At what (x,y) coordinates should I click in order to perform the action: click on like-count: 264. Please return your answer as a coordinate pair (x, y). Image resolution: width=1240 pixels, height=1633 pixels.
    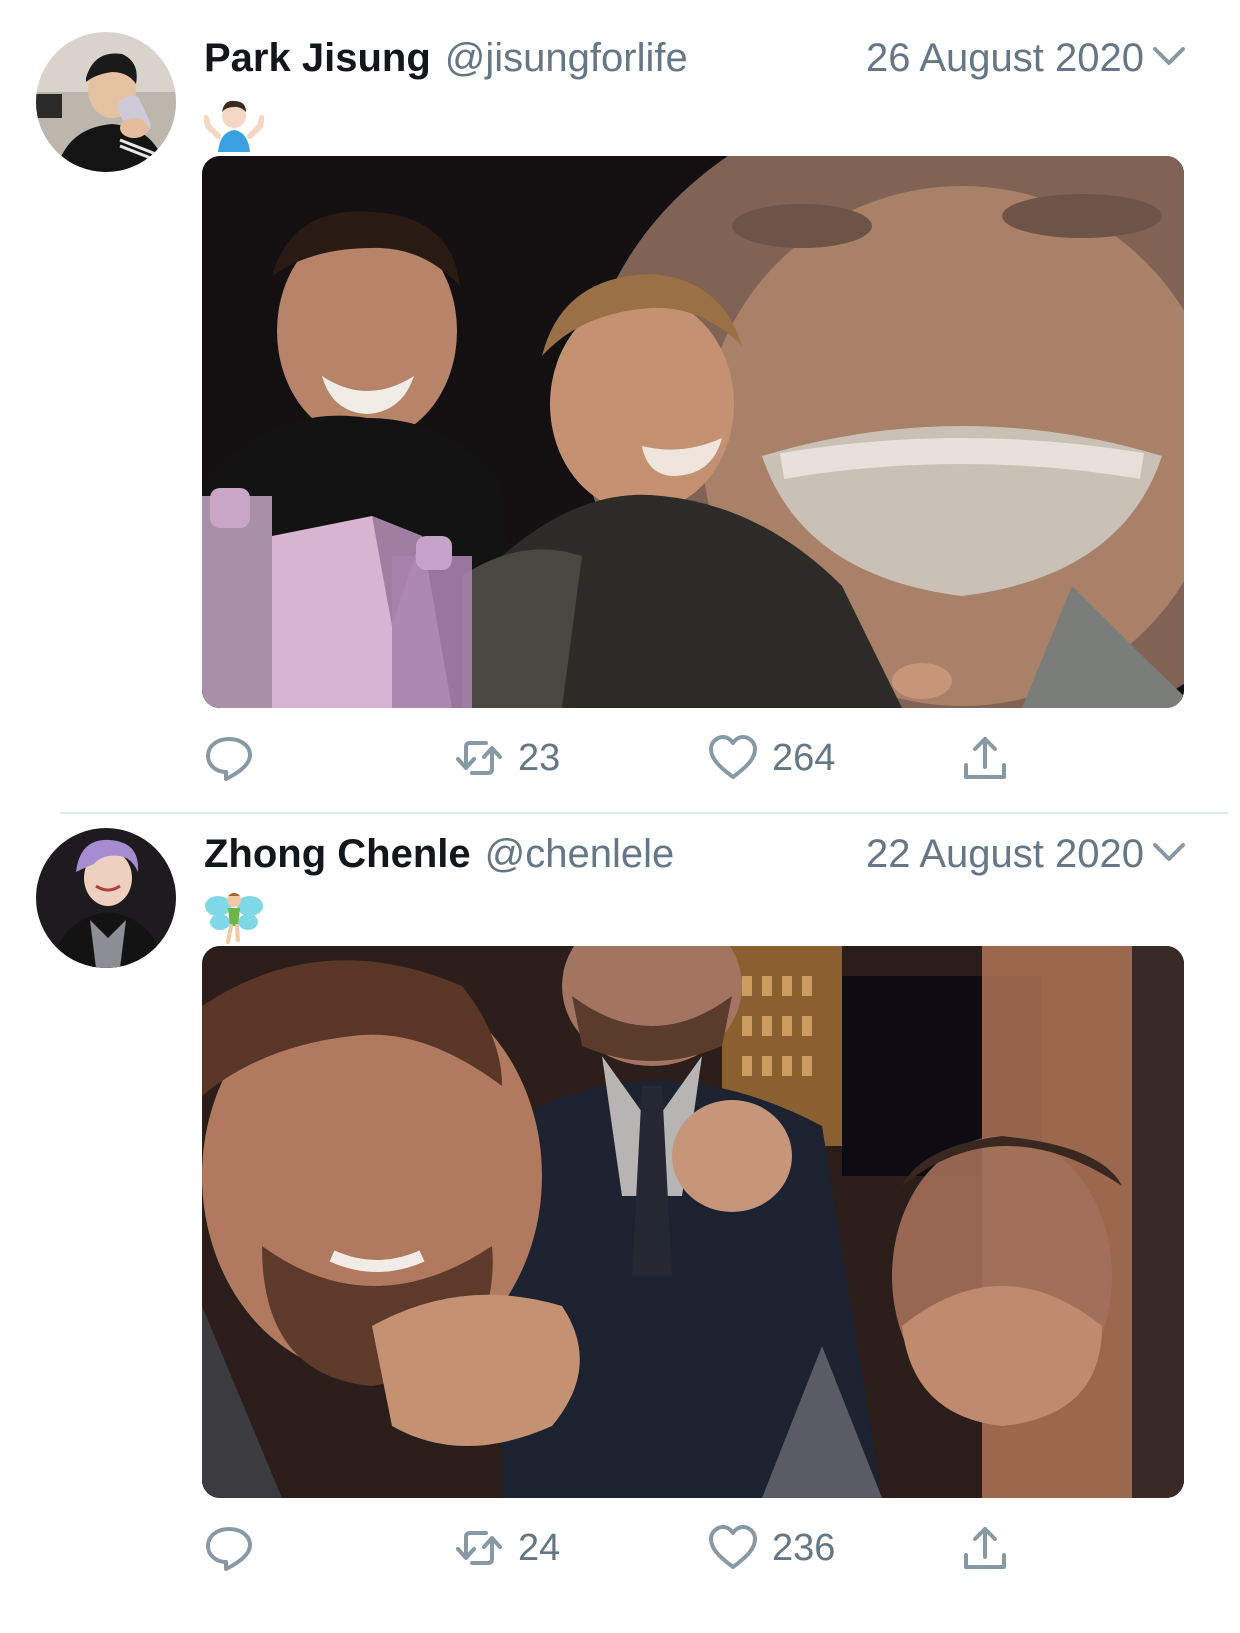
    Looking at the image, I should click on (804, 757).